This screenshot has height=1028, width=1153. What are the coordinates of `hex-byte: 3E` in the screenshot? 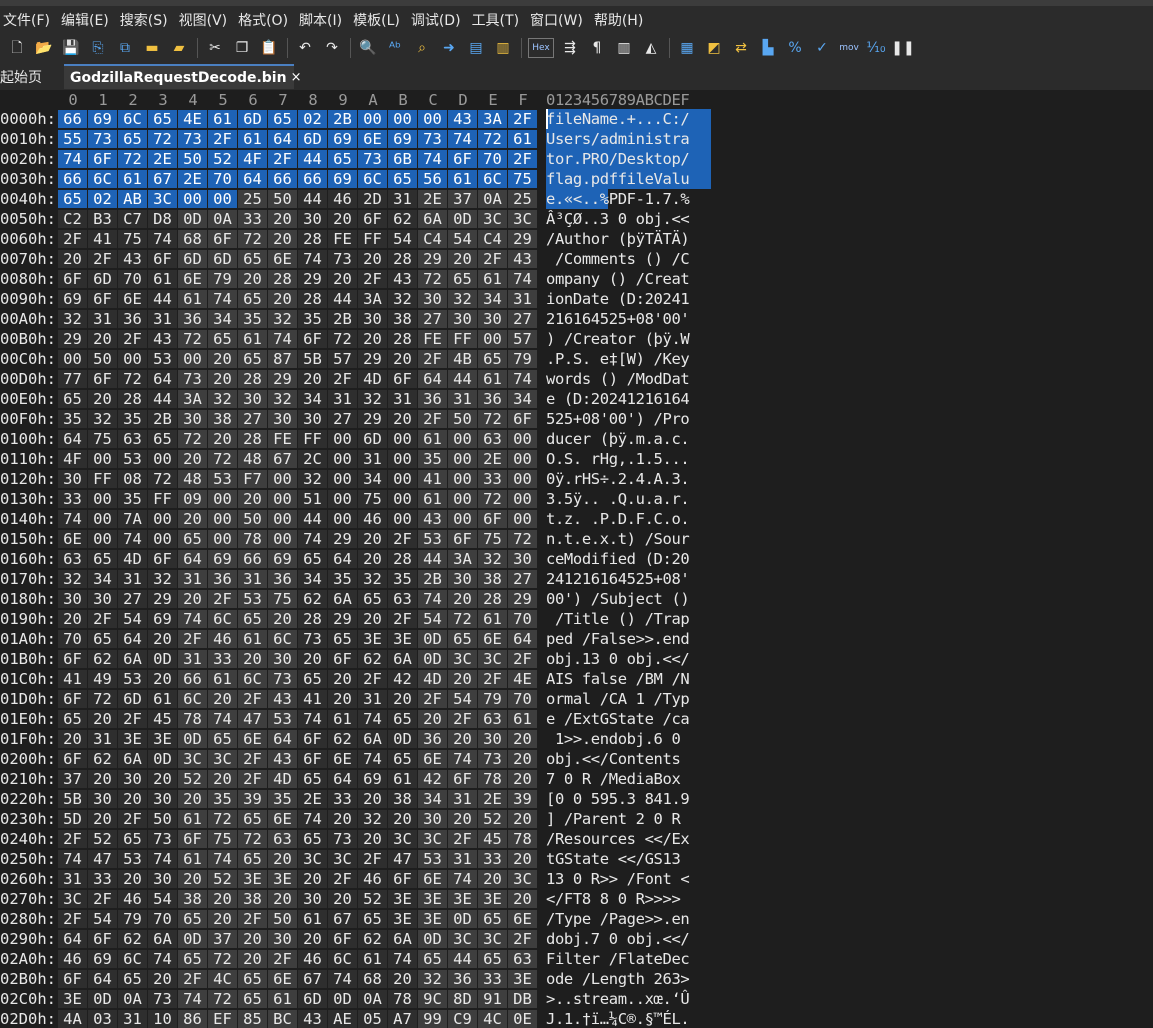 It's located at (402, 899).